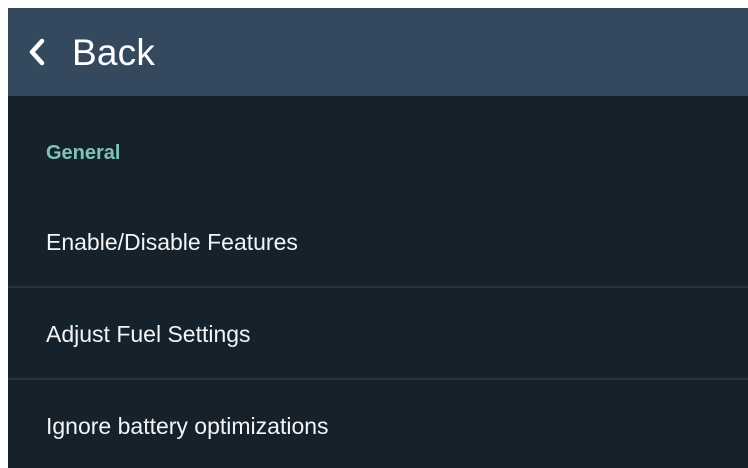 This screenshot has width=748, height=468. Describe the element at coordinates (83, 153) in the screenshot. I see `section-header-general: General` at that location.